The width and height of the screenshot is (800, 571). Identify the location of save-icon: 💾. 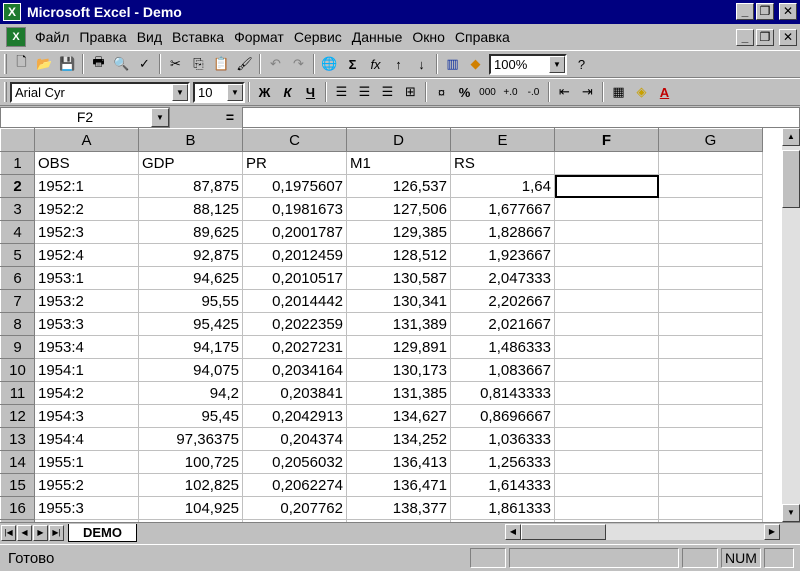
(67, 64).